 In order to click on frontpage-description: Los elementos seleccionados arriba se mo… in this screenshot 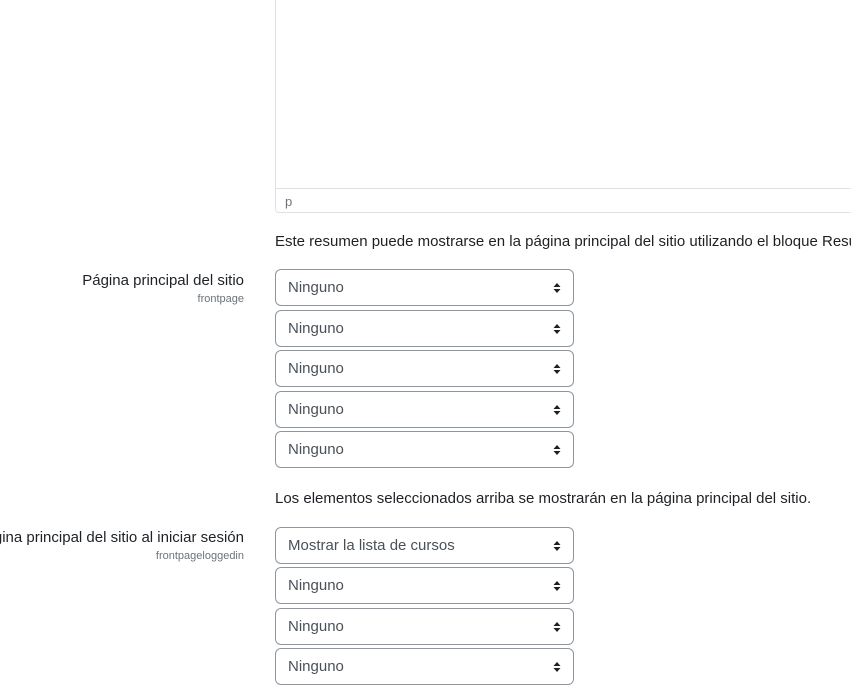, I will do `click(543, 498)`.